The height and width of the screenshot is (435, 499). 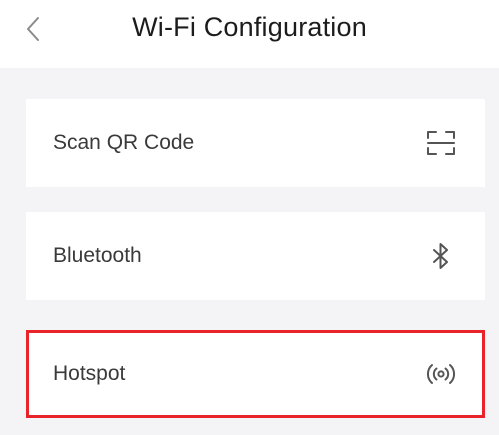 What do you see at coordinates (441, 256) in the screenshot?
I see `bluetooth-icon` at bounding box center [441, 256].